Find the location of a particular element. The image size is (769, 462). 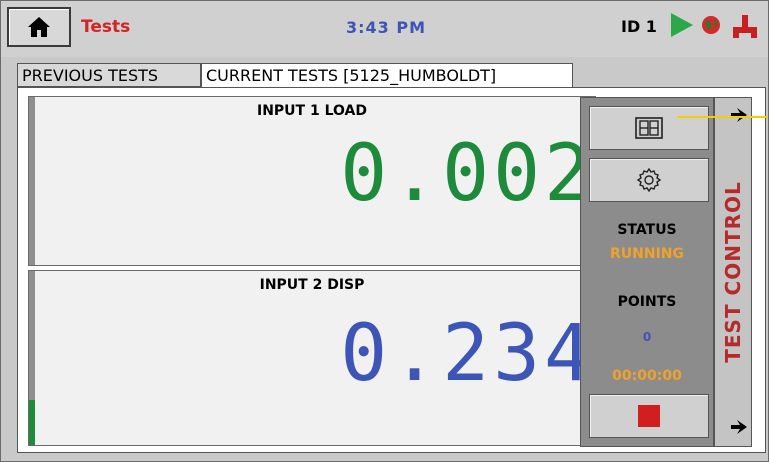

input-2-level-bar is located at coordinates (32, 422).